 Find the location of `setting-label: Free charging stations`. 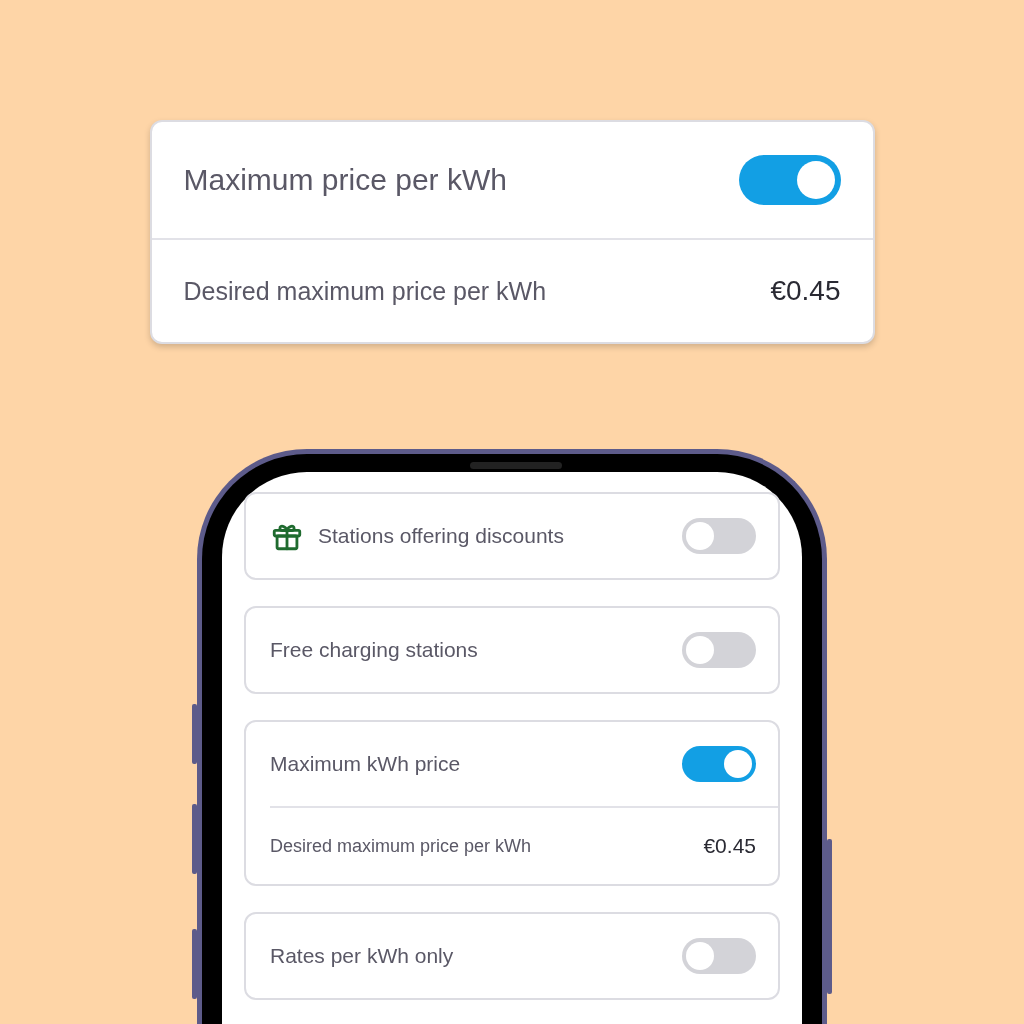

setting-label: Free charging stations is located at coordinates (374, 650).